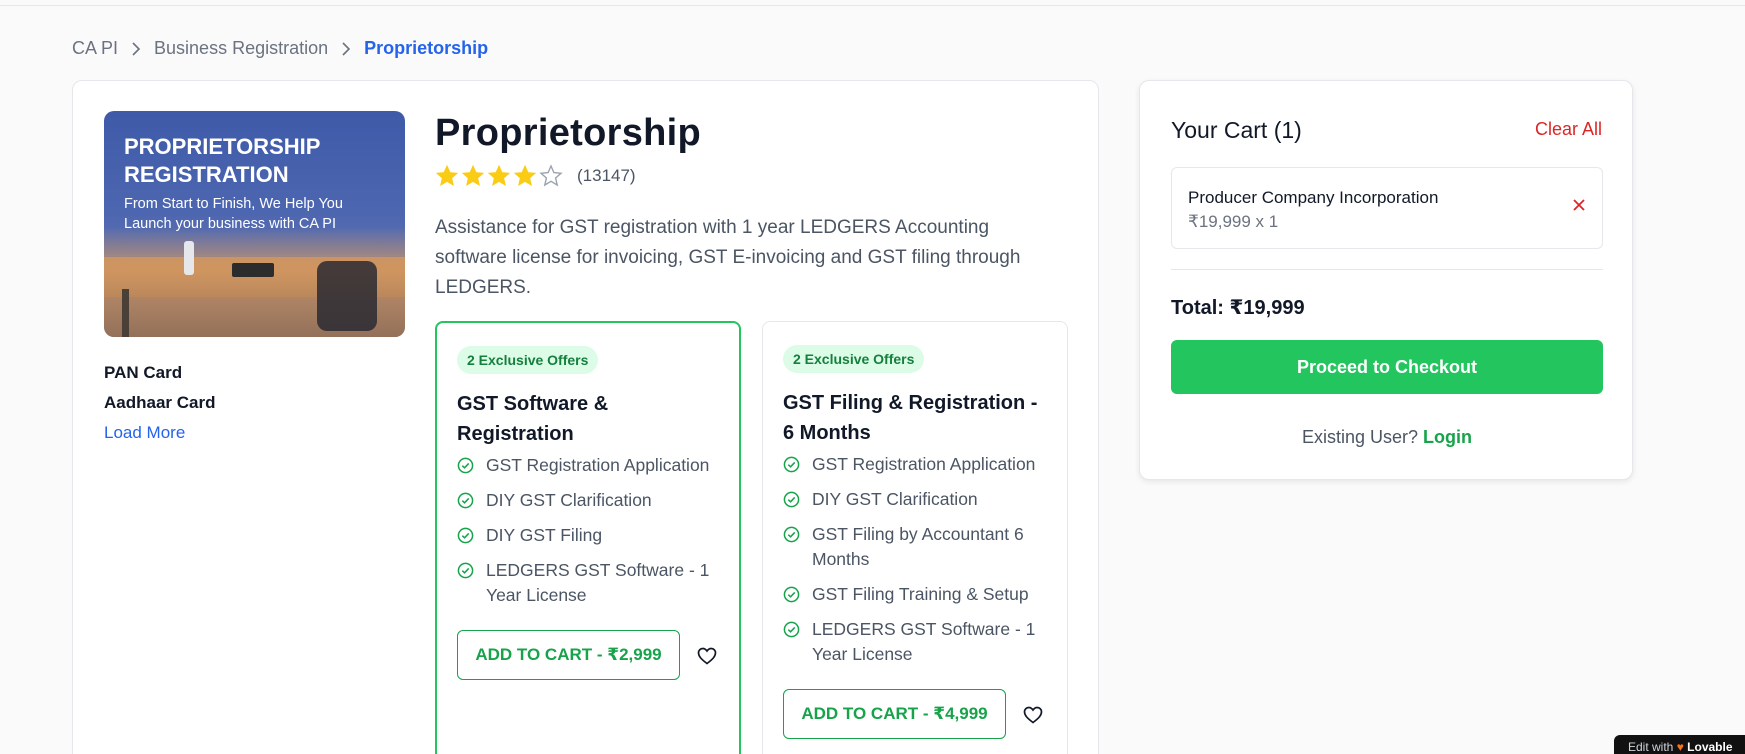 This screenshot has height=754, width=1745. I want to click on documents-list: PAN Card Aadhaar Card Load More, so click(159, 403).